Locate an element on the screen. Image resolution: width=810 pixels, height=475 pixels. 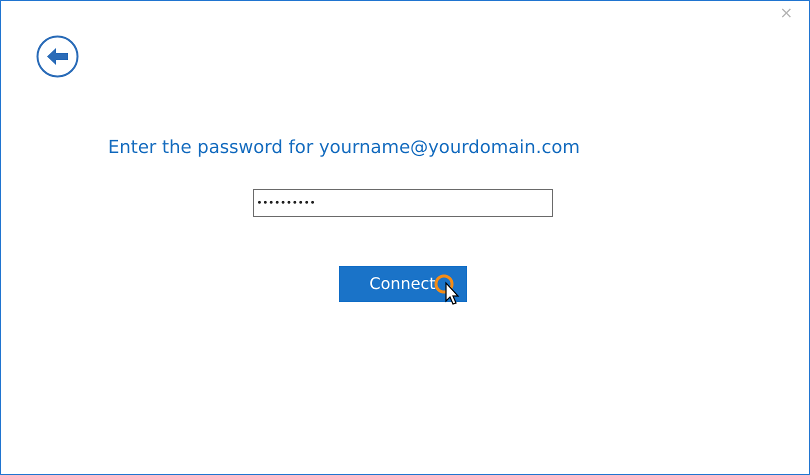
password-field: •••••••••• is located at coordinates (402, 203).